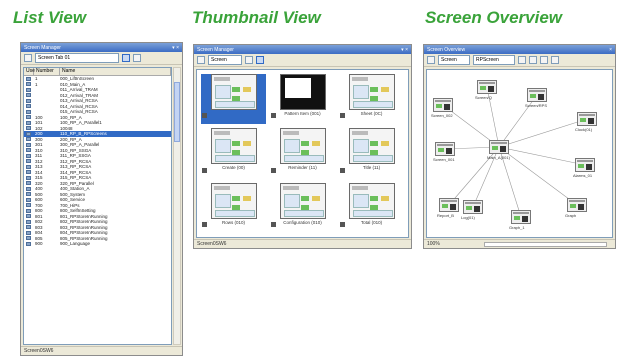 This screenshot has width=627, height=358. I want to click on screen-thumbnail: Configuration (010), so click(302, 207).